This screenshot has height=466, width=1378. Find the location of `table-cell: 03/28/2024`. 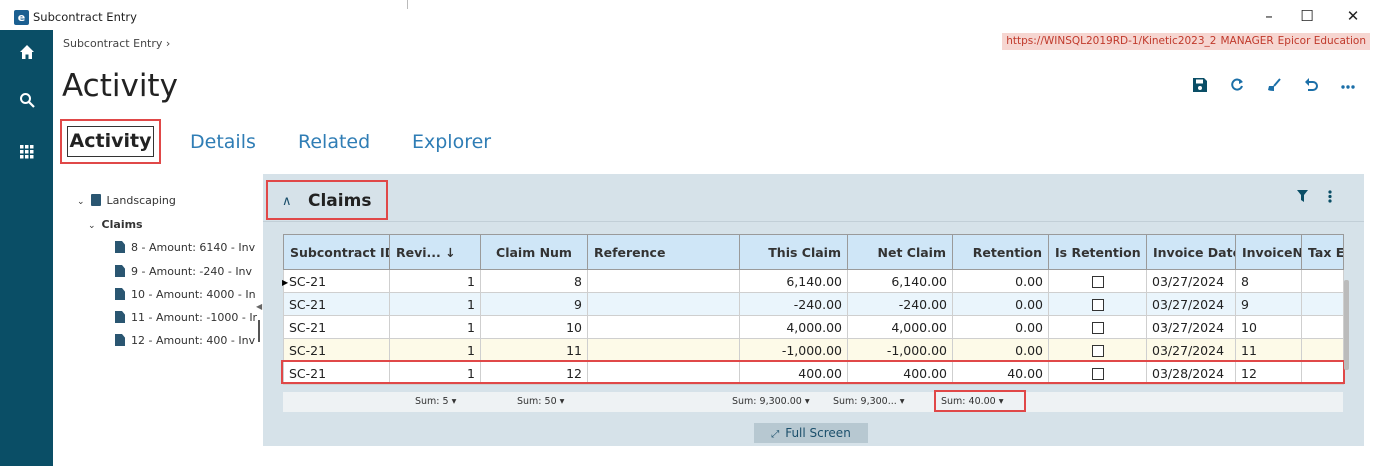

table-cell: 03/28/2024 is located at coordinates (1191, 373).